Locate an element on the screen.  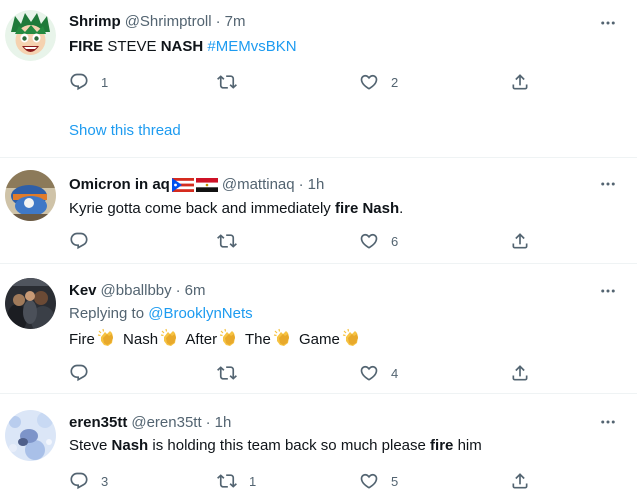
reply-button: 3 is located at coordinates (88, 481).